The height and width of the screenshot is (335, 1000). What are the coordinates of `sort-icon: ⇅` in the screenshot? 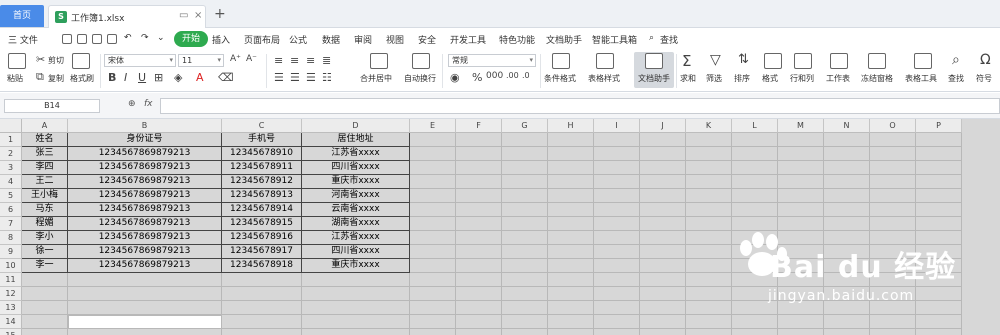 It's located at (743, 59).